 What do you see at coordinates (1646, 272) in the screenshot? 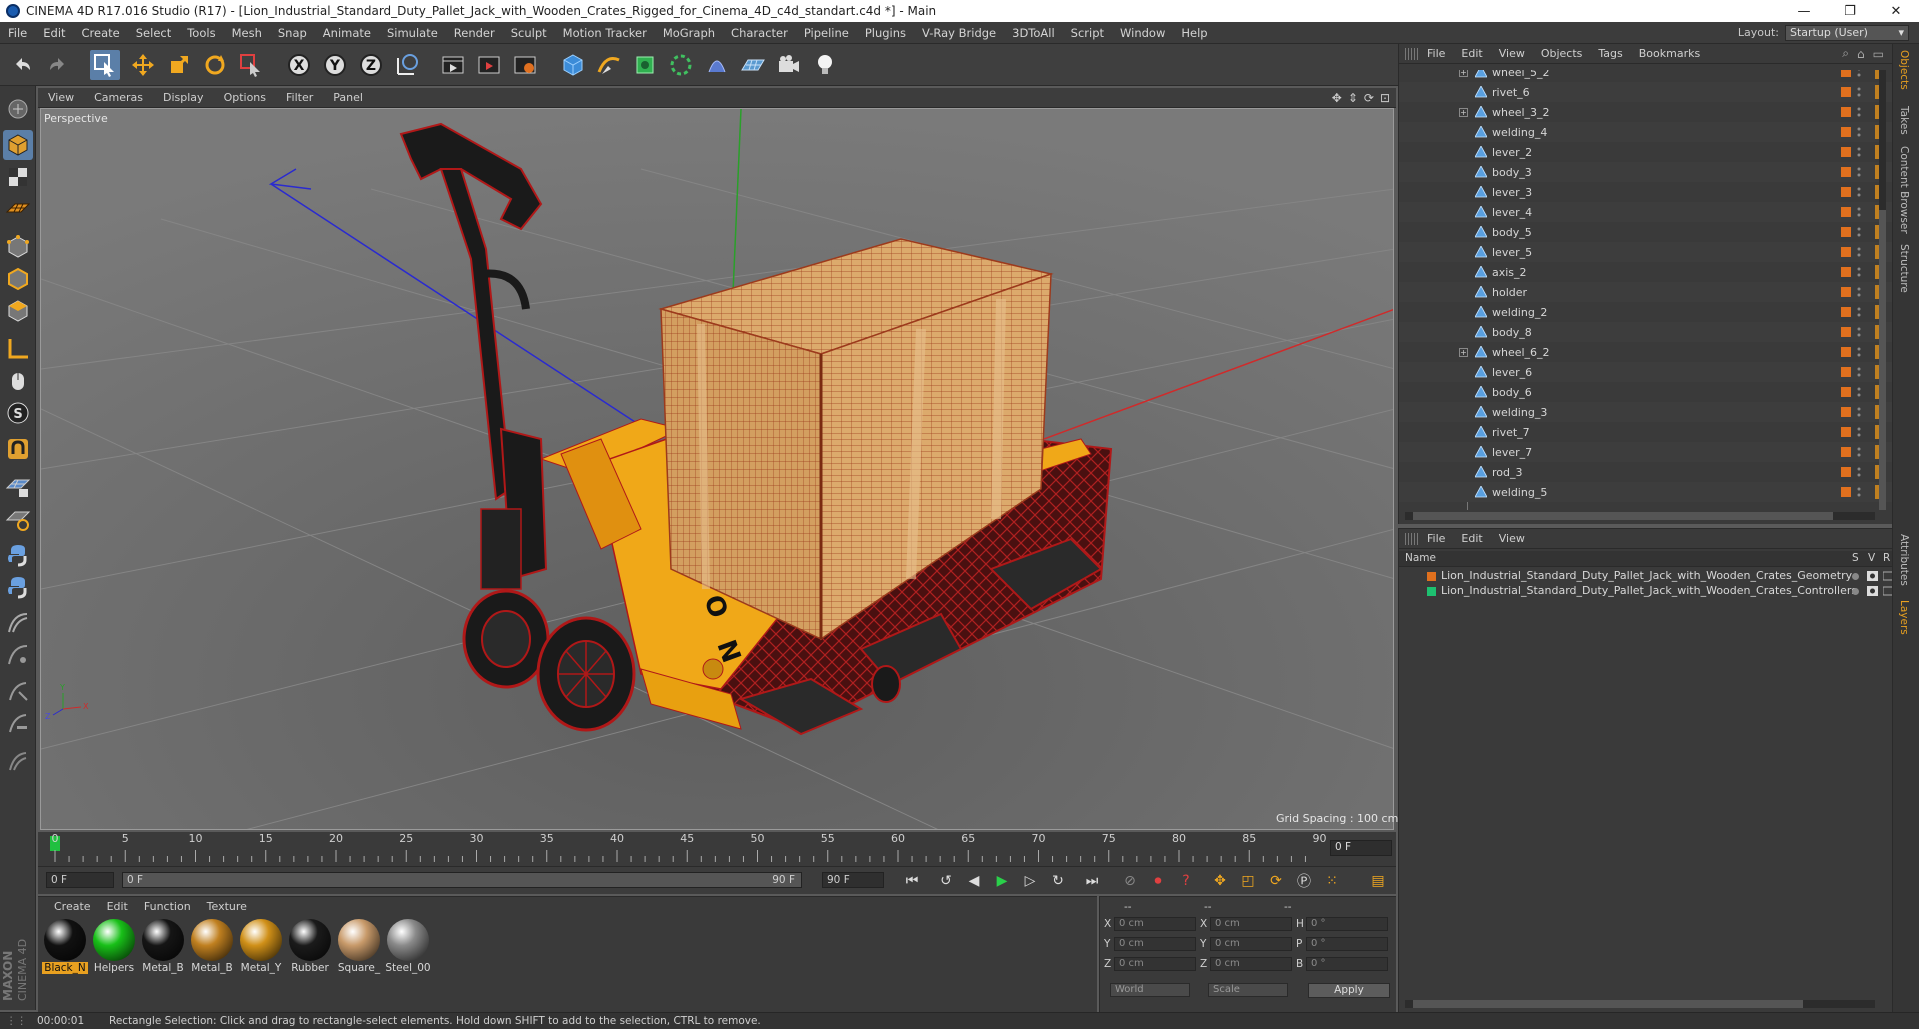
I see `object-row: axis_2` at bounding box center [1646, 272].